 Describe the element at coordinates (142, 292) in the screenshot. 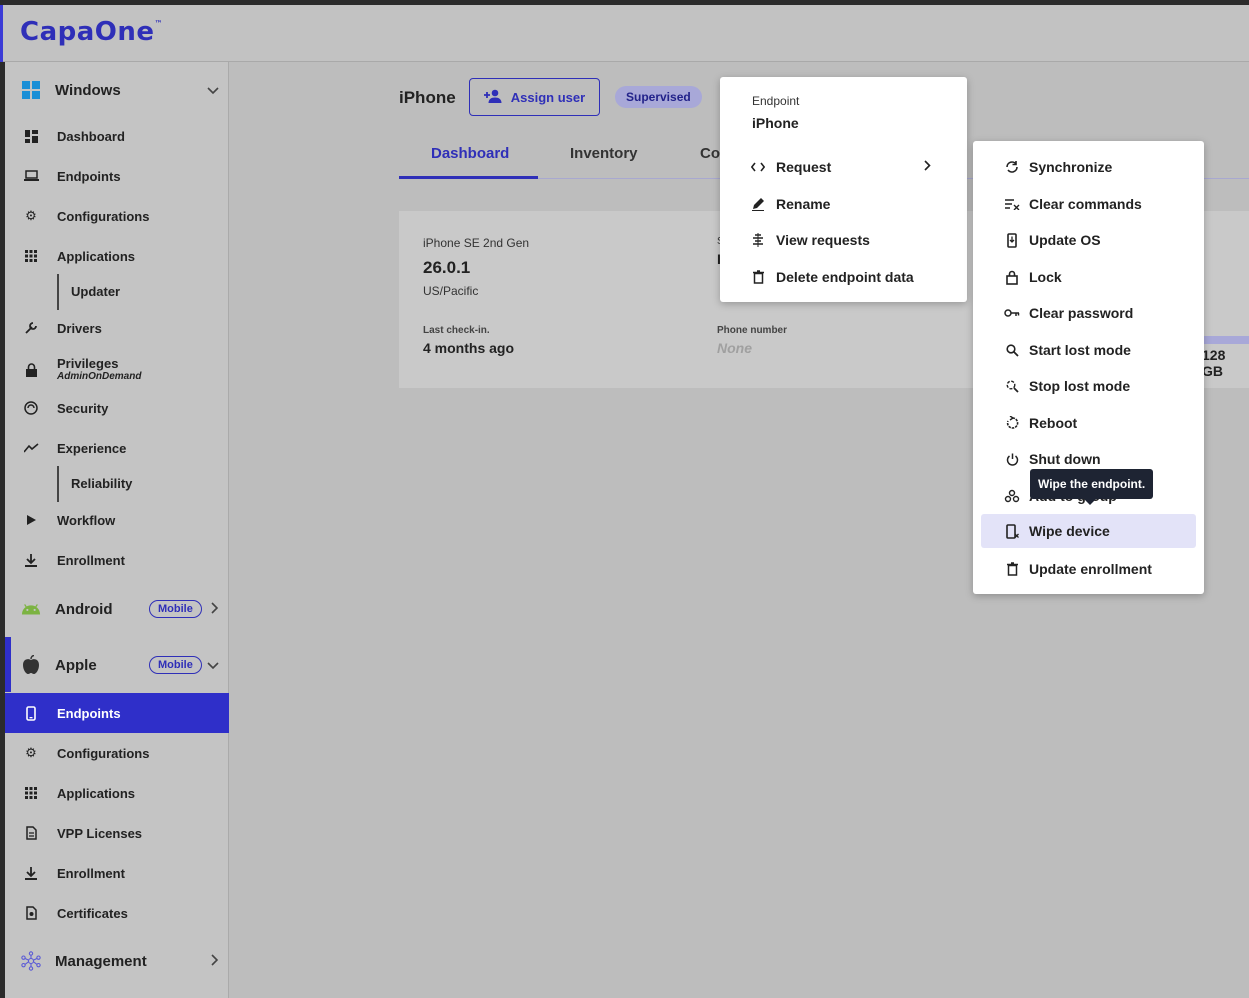

I see `sidebar-subitem-updater: Updater` at that location.